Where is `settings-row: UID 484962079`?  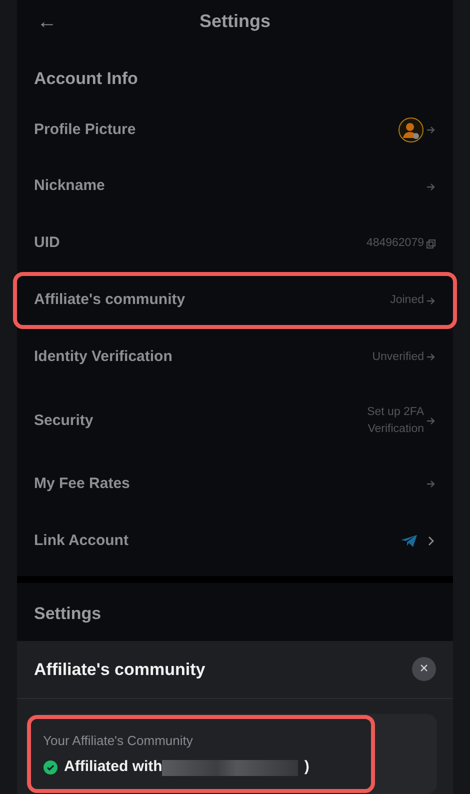 settings-row: UID 484962079 is located at coordinates (235, 243).